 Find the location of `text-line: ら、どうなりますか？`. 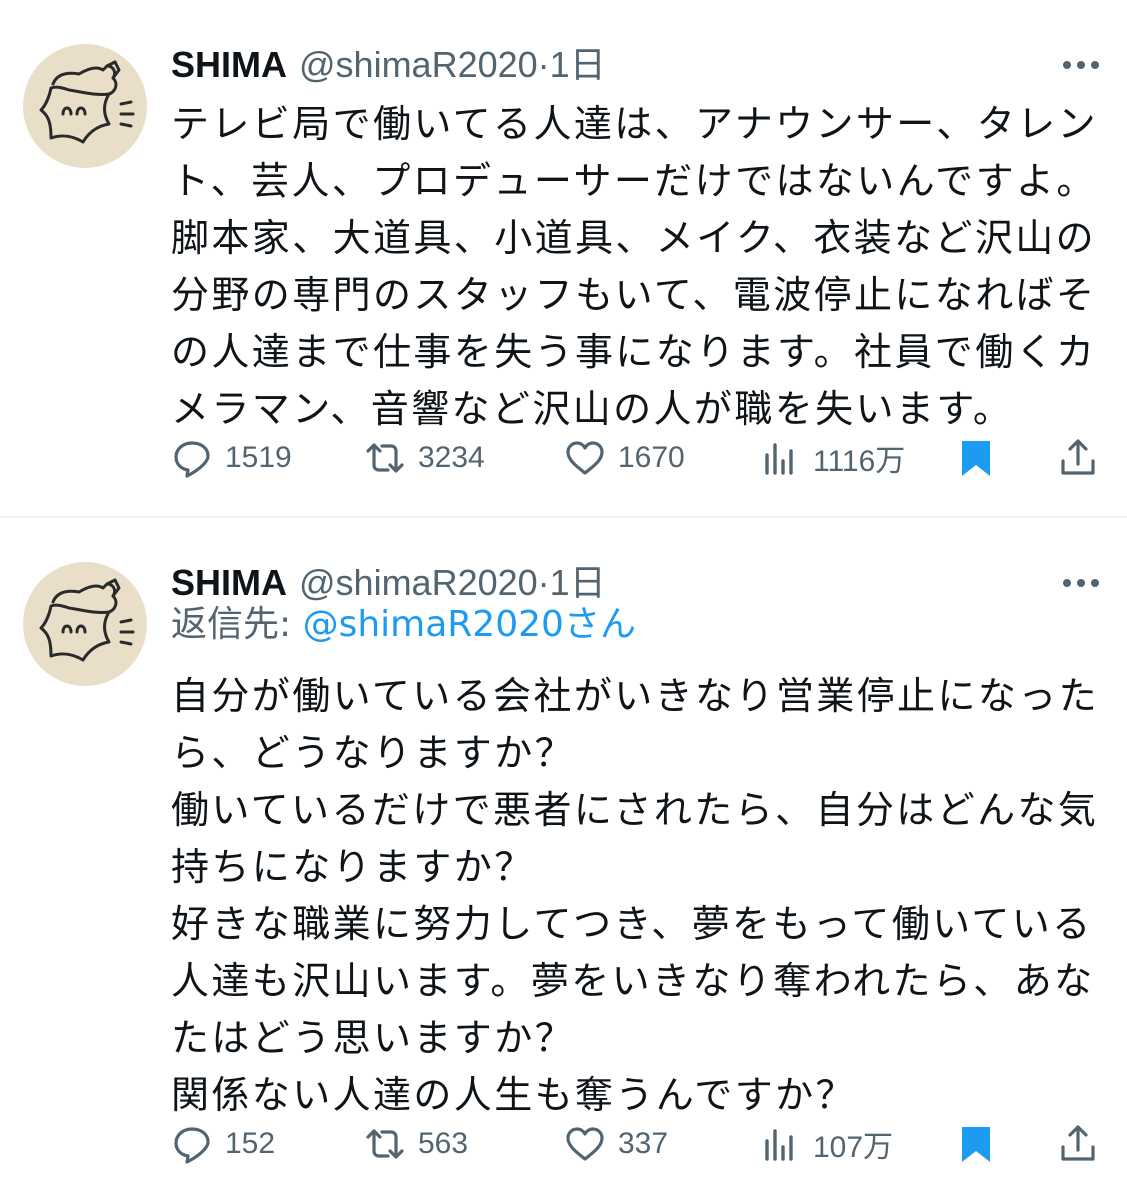

text-line: ら、どうなりますか？ is located at coordinates (373, 753).